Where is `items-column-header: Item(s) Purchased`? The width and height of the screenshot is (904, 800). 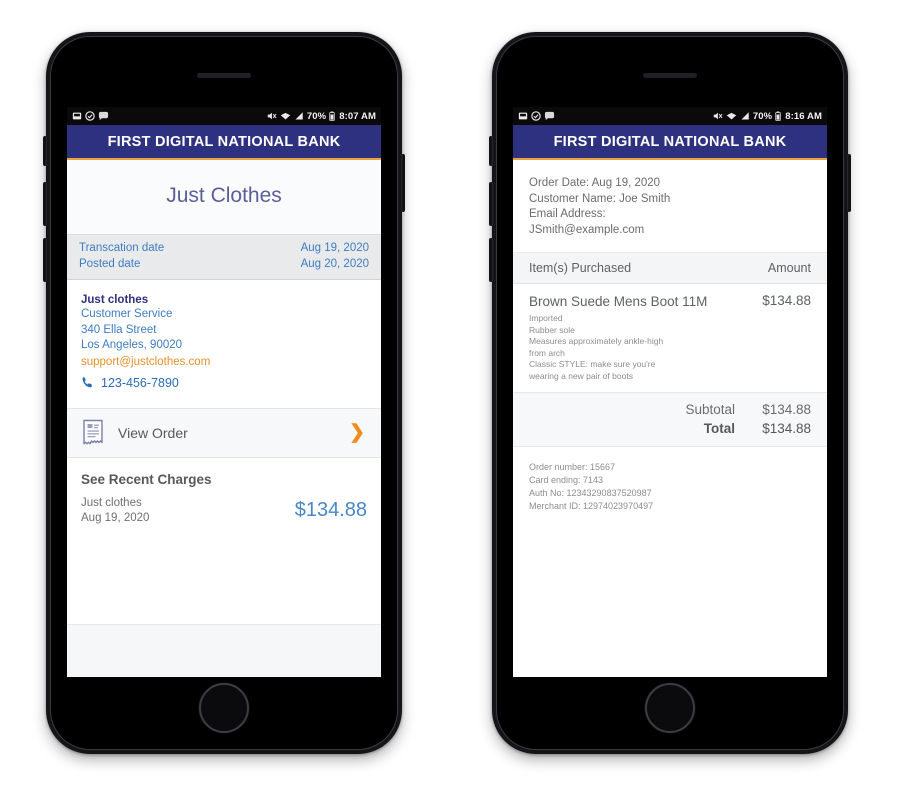 items-column-header: Item(s) Purchased is located at coordinates (580, 268).